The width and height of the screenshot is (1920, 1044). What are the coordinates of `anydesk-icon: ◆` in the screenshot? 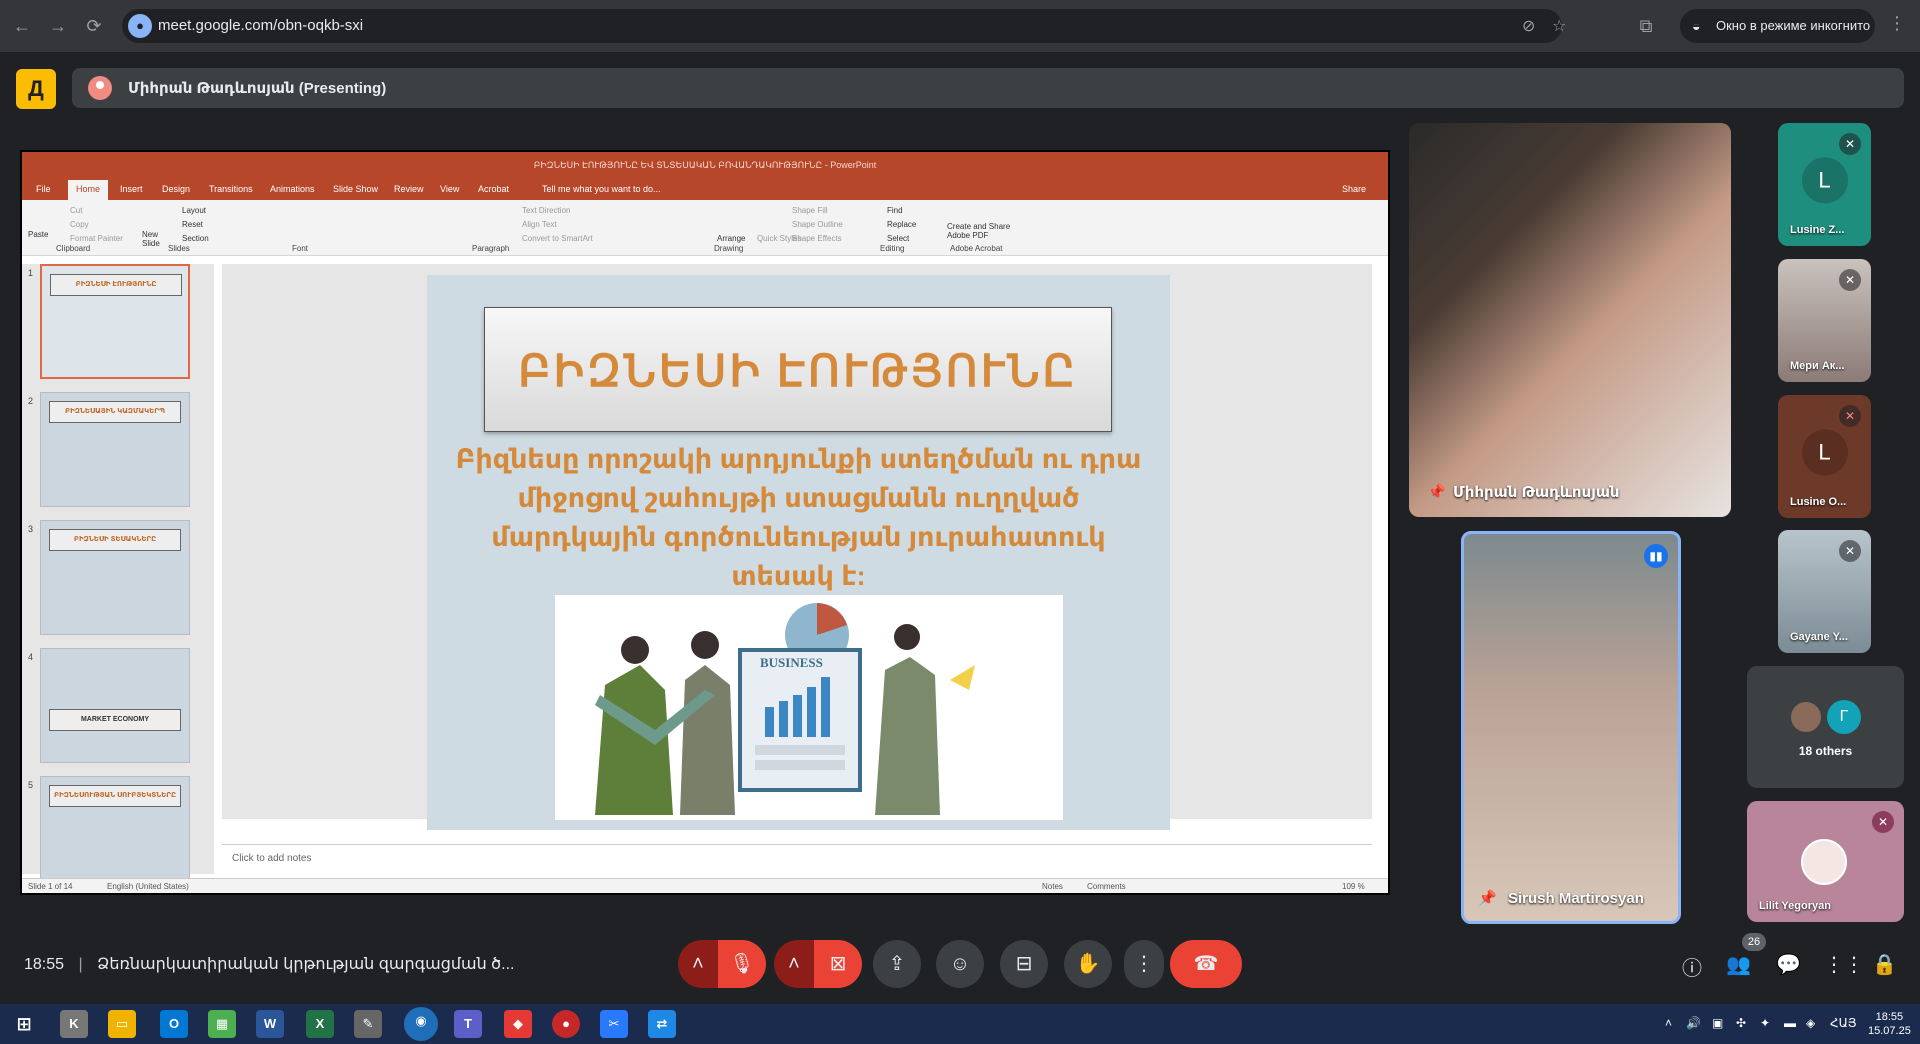 It's located at (518, 1024).